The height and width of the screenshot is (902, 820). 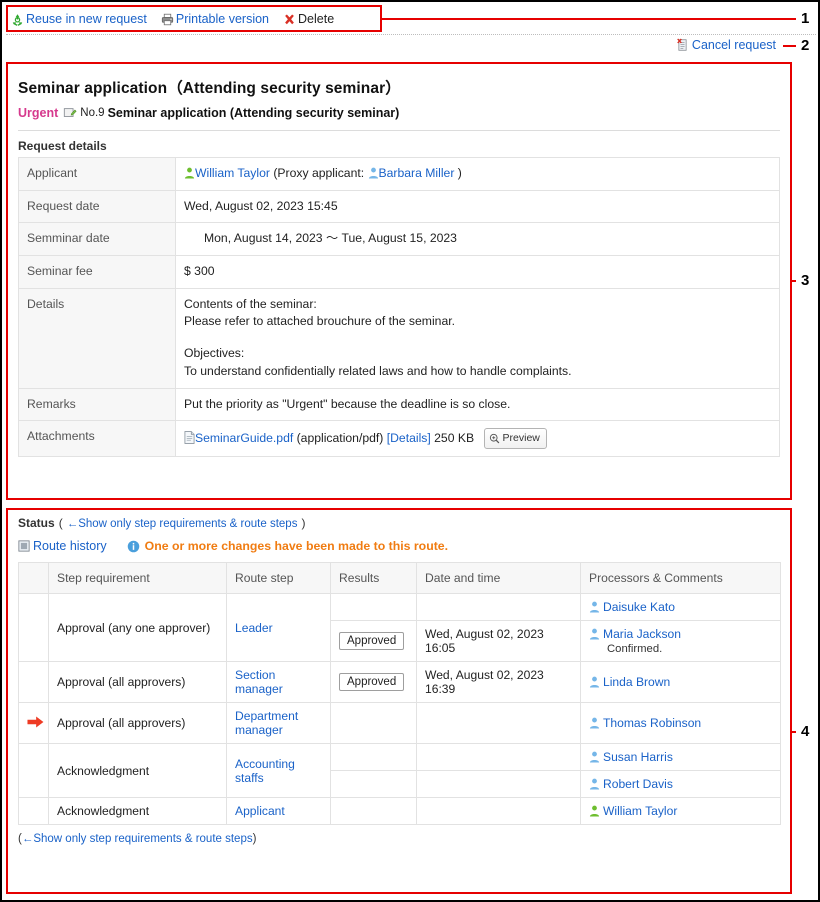 I want to click on result-badge: Approved, so click(x=372, y=641).